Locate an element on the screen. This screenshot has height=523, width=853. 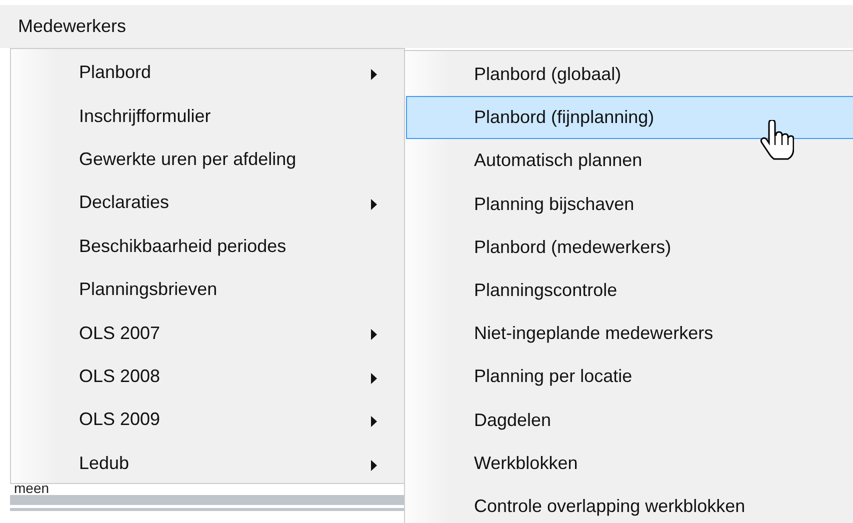
menu-bar-item: Medewerkers is located at coordinates (69, 26).